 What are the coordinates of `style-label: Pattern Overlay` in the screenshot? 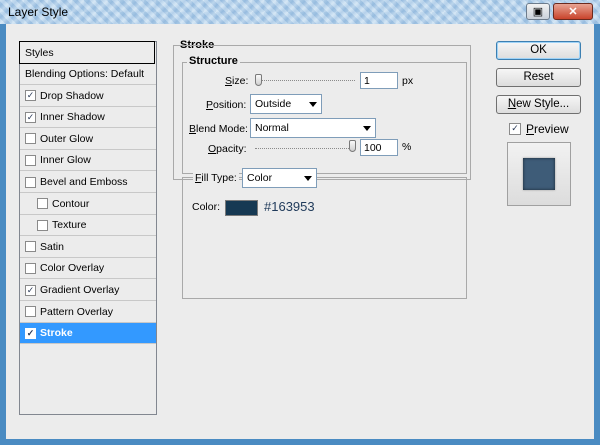 It's located at (76, 311).